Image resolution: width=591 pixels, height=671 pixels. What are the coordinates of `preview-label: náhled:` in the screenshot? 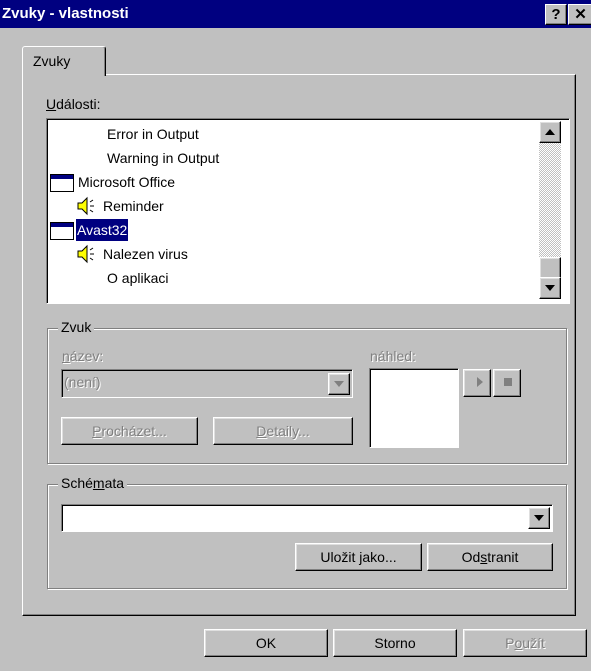 It's located at (393, 356).